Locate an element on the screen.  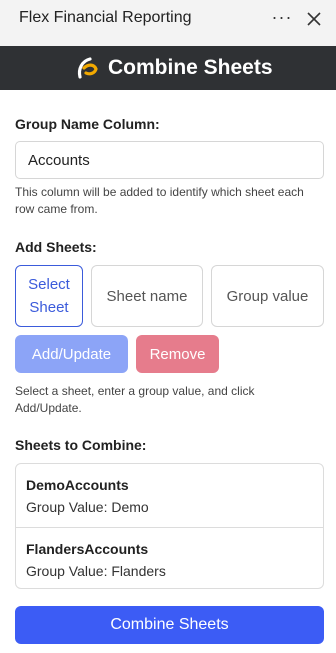
remove-button: Remove is located at coordinates (177, 354).